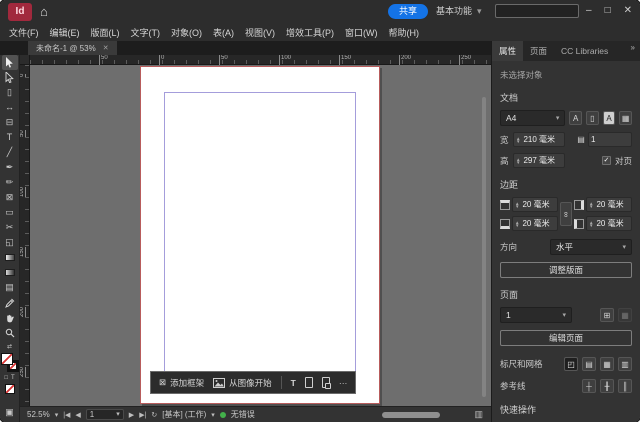  I want to click on portrait-orientation-button: A, so click(575, 118).